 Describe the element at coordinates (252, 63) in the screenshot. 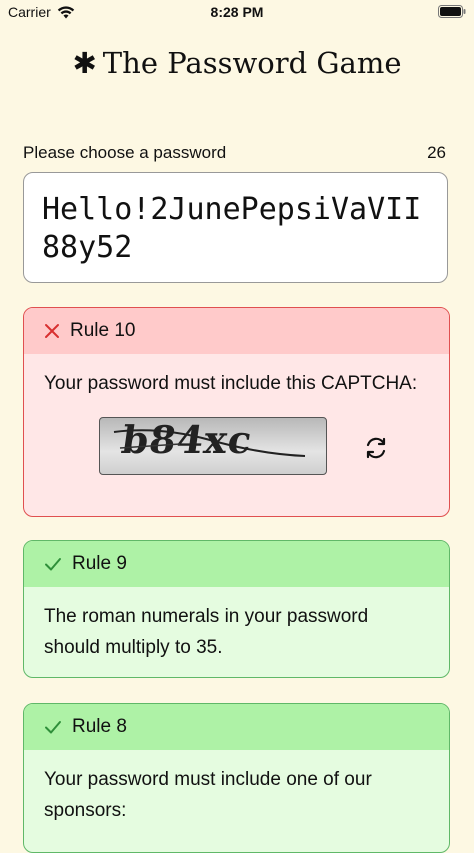

I see `page-title-text: The Password Game` at that location.